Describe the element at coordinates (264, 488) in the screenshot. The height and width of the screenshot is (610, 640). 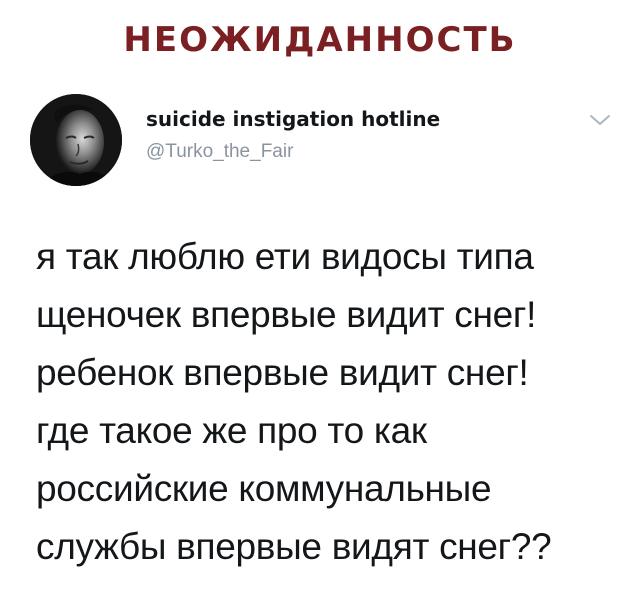
I see `tweet-text-line: российские коммунальные` at that location.